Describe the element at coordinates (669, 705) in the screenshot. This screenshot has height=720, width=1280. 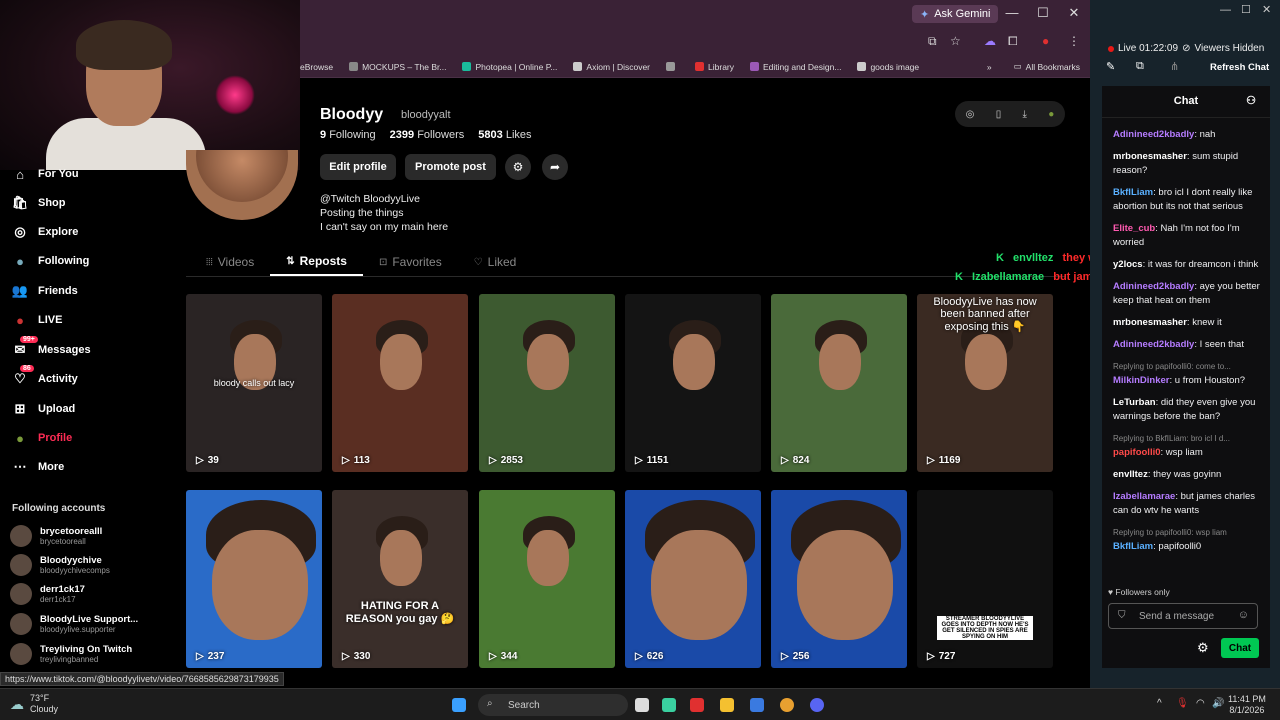
I see `app-icon` at that location.